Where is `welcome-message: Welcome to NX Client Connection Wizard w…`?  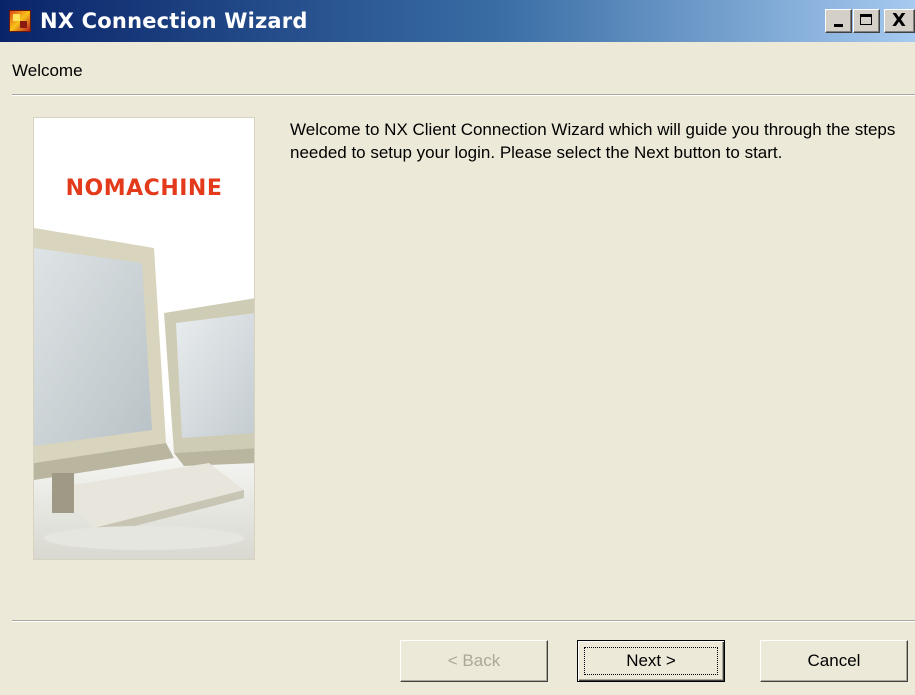
welcome-message: Welcome to NX Client Connection Wizard w… is located at coordinates (593, 141).